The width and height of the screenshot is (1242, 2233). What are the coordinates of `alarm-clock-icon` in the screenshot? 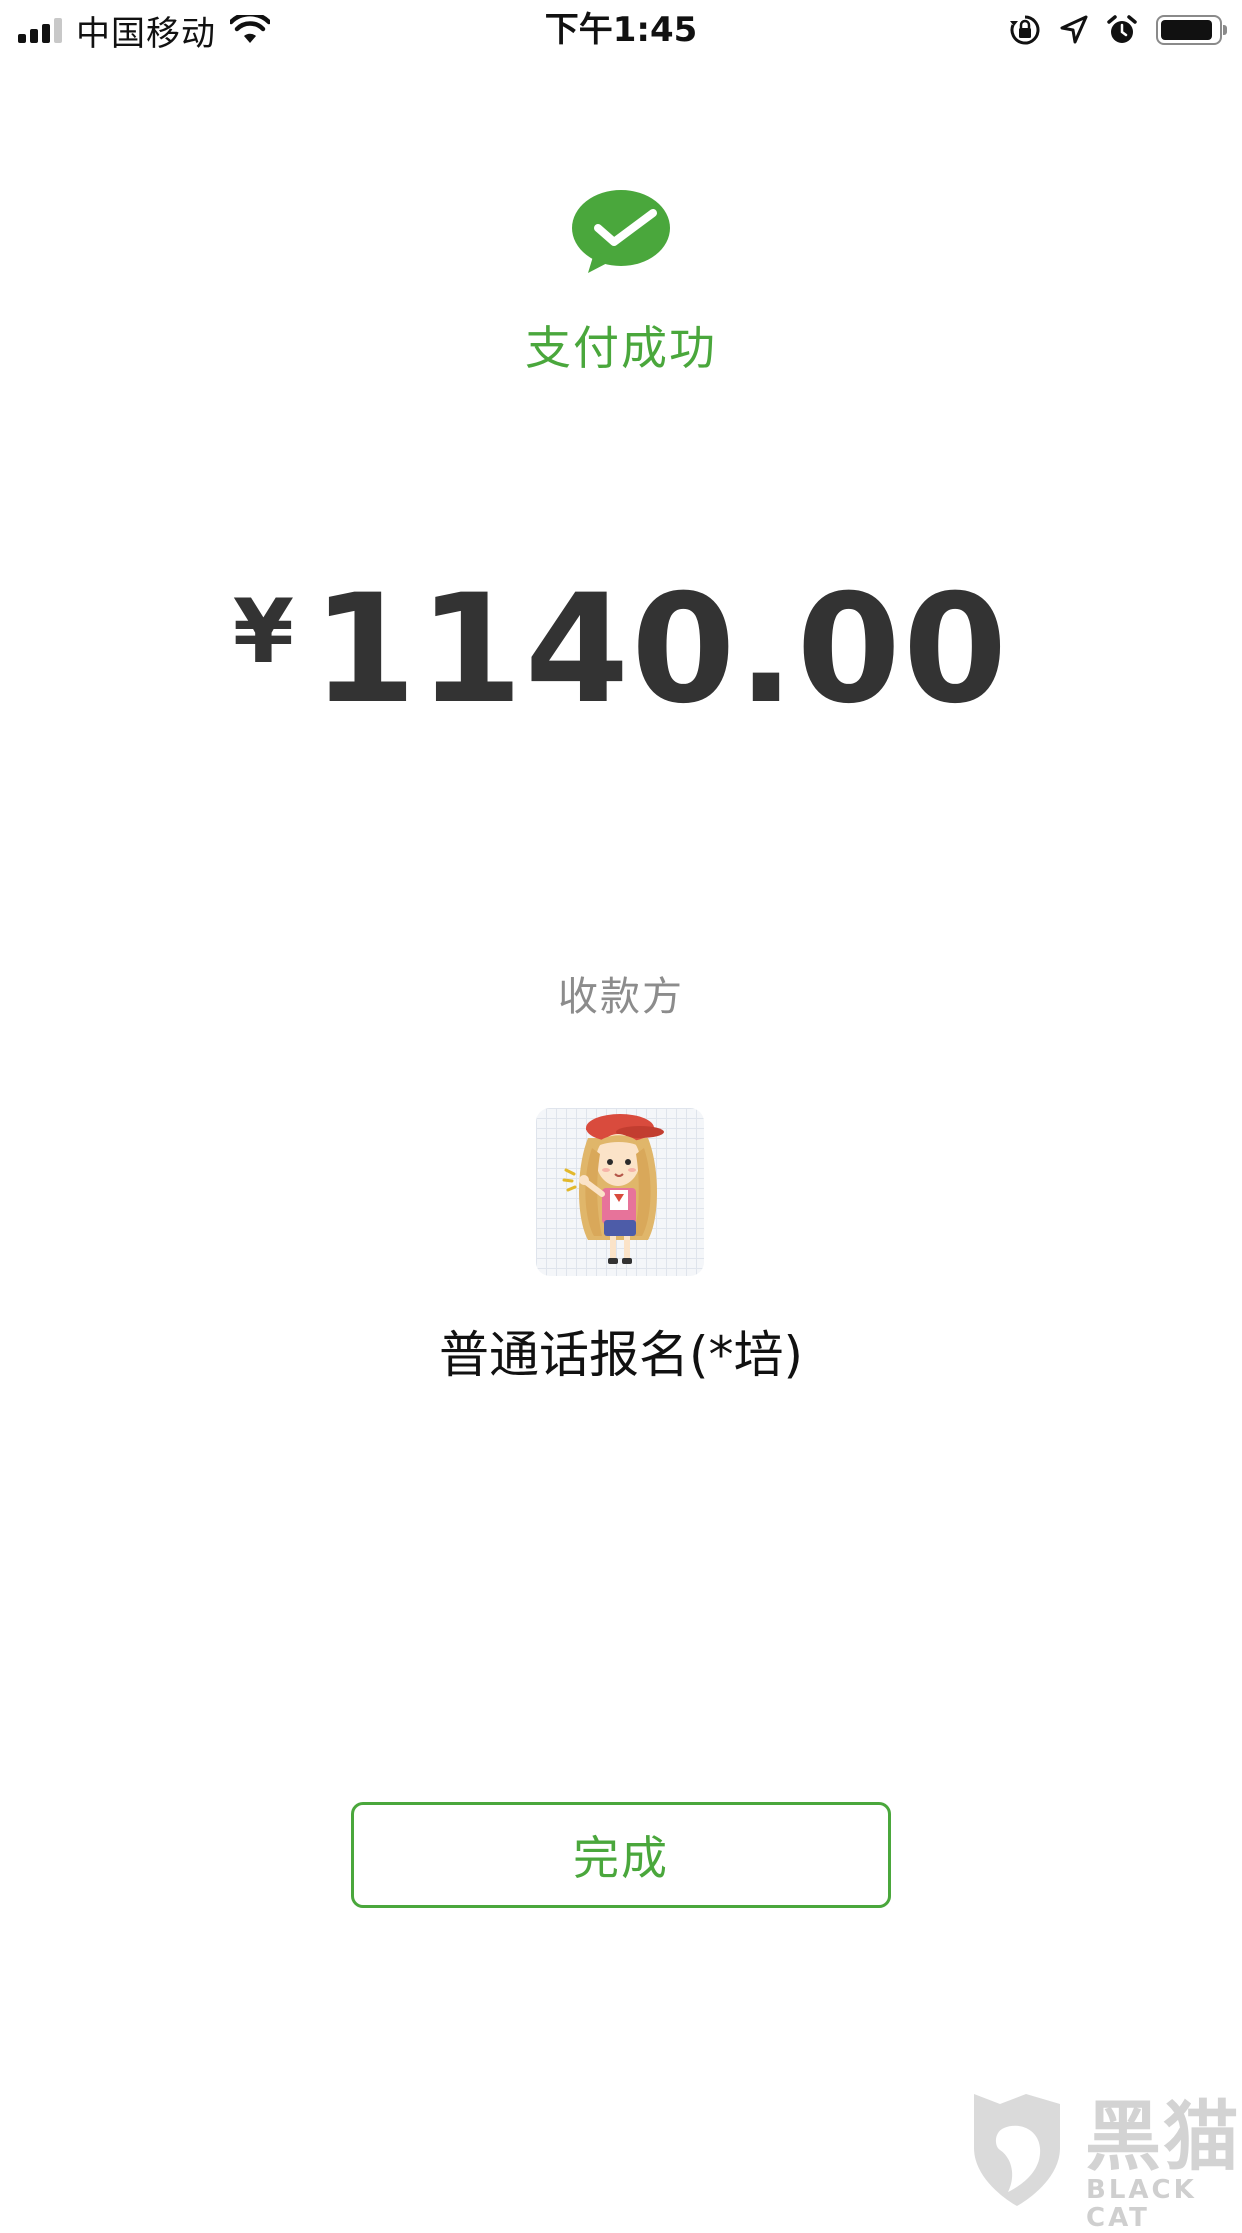 It's located at (1122, 29).